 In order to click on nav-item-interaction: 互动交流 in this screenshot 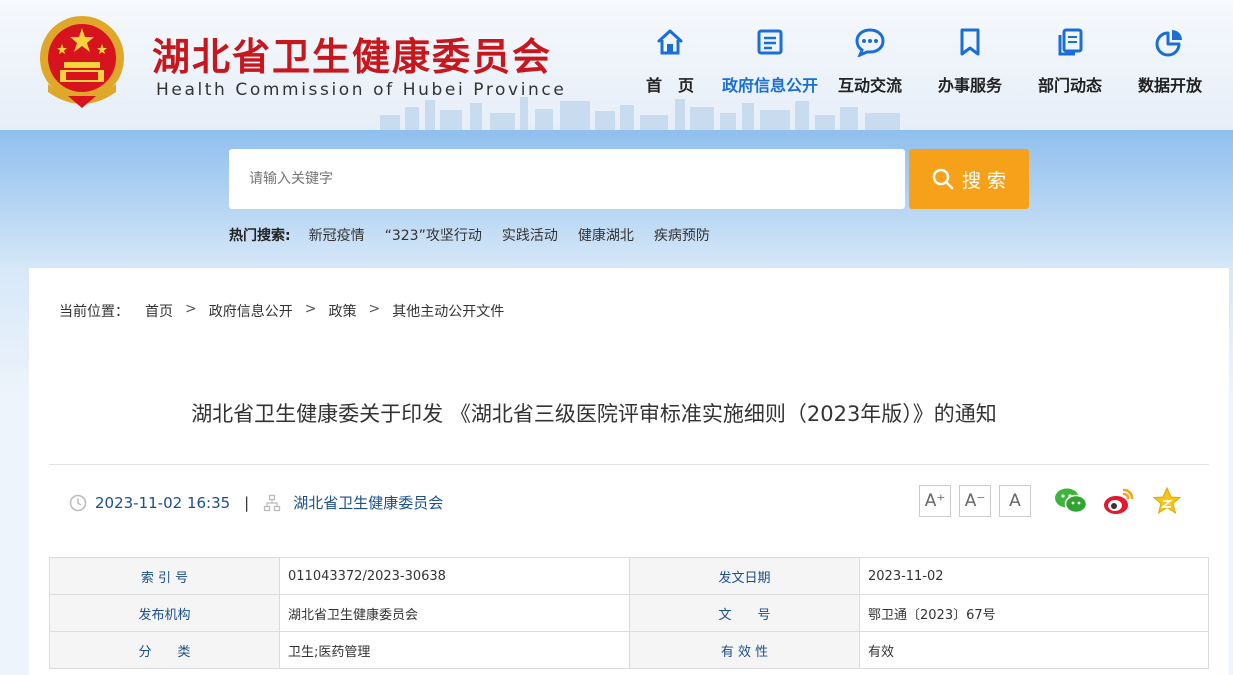, I will do `click(870, 64)`.